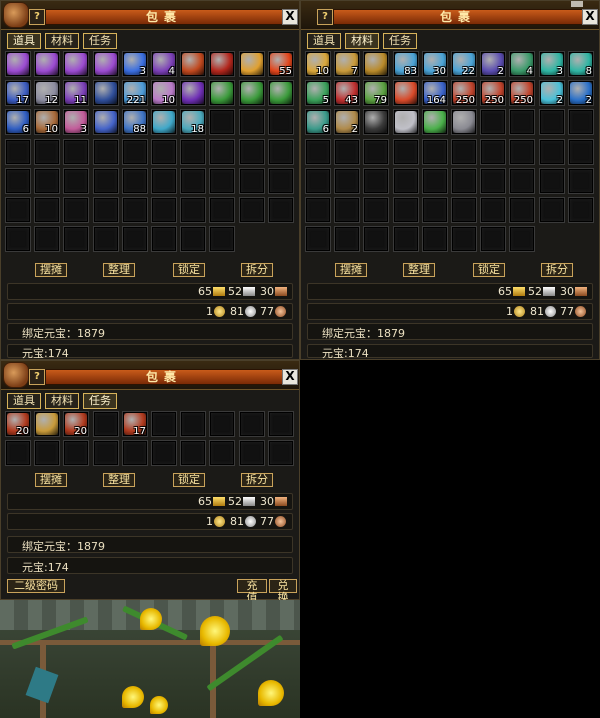 The height and width of the screenshot is (718, 600). Describe the element at coordinates (76, 424) in the screenshot. I see `inventory-slot: 20` at that location.